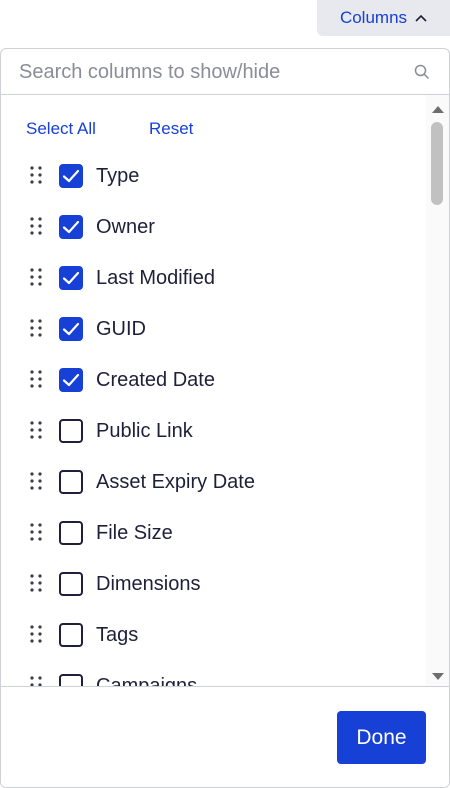  Describe the element at coordinates (213, 531) in the screenshot. I see `column-row: File Size` at that location.